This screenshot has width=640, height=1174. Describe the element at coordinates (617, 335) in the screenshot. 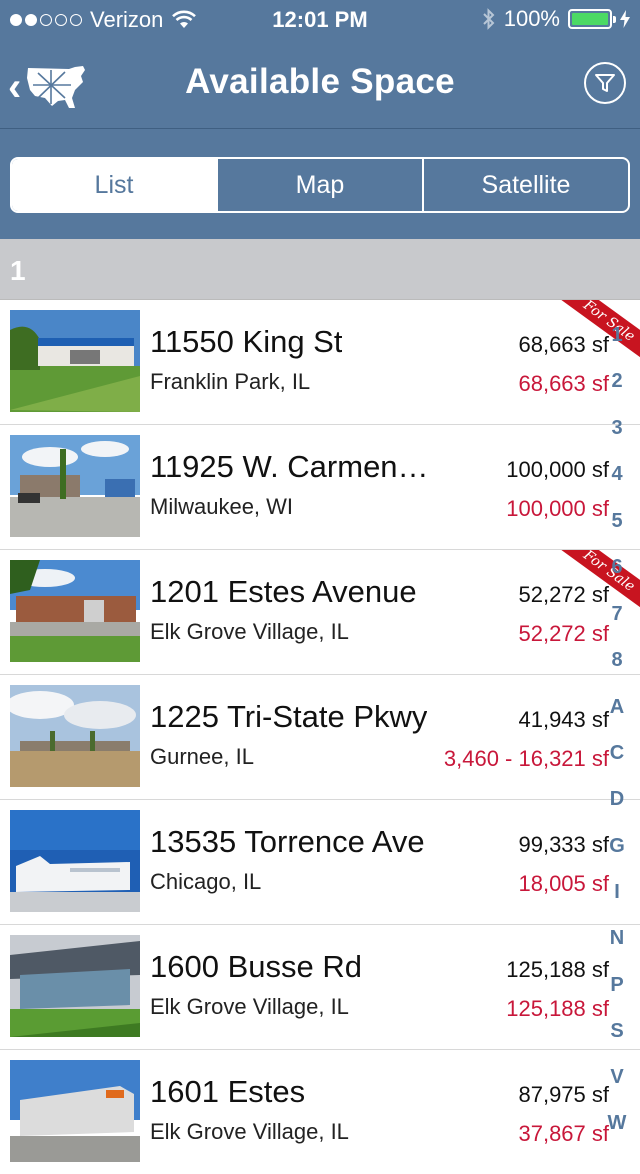

I see `index-item: 1` at that location.